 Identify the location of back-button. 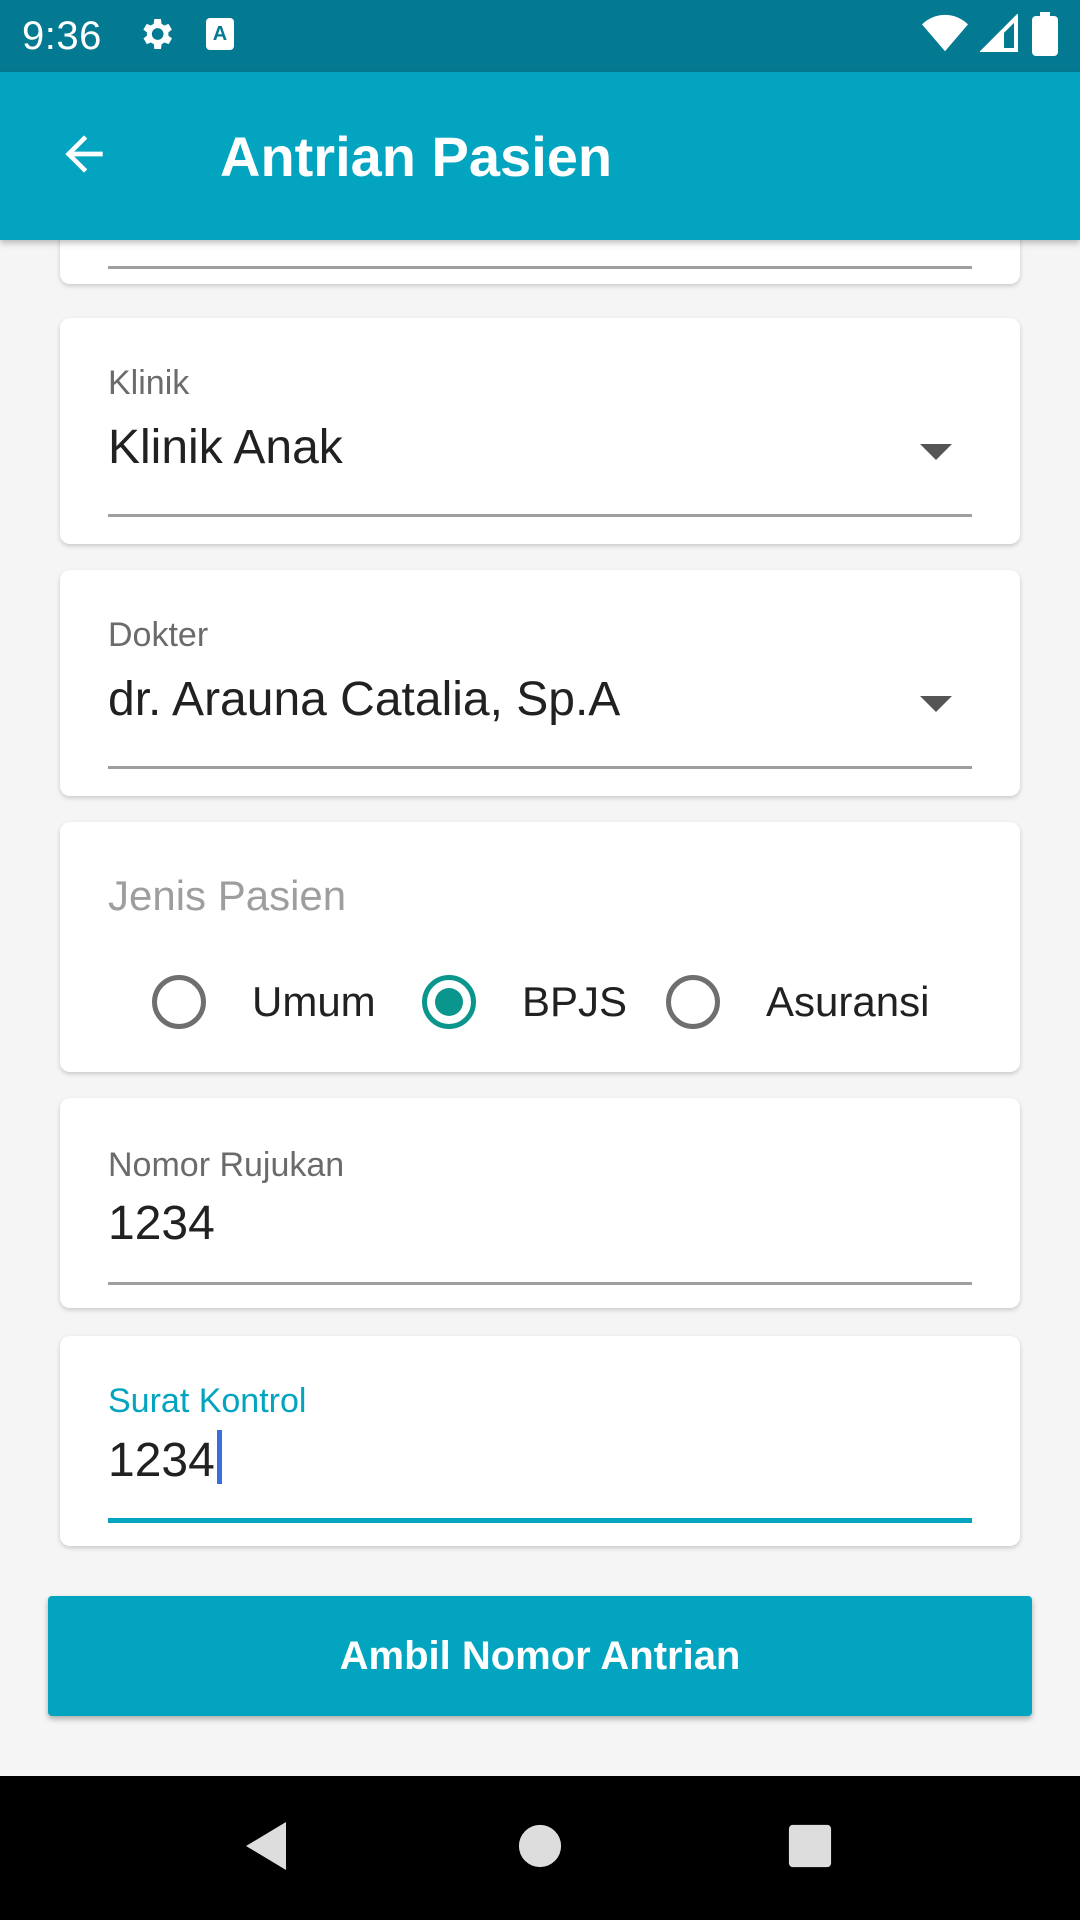
(84, 156).